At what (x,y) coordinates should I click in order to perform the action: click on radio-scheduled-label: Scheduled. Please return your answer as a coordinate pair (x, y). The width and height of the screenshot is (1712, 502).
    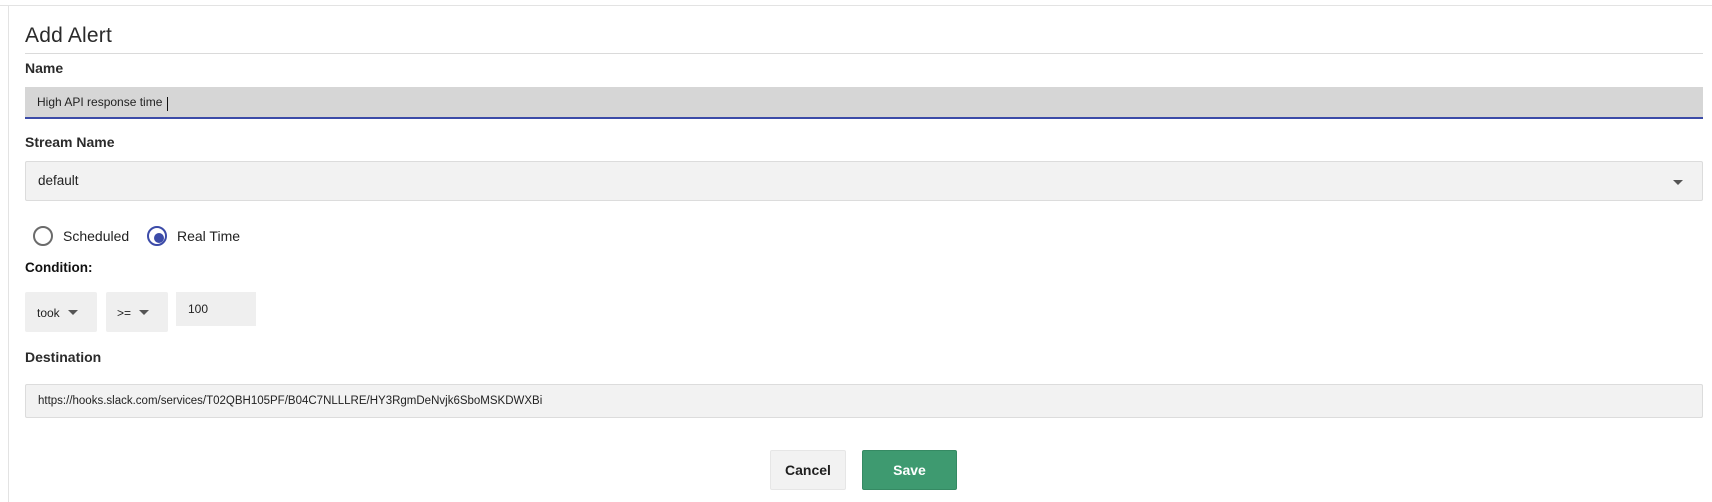
    Looking at the image, I should click on (96, 236).